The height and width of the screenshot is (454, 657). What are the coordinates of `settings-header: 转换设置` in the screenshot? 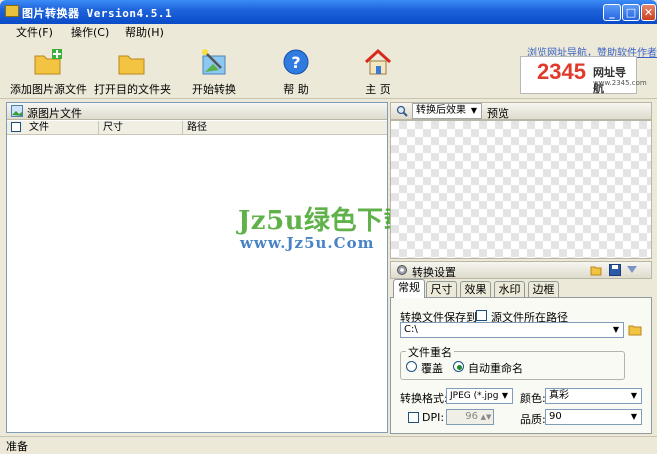 It's located at (521, 270).